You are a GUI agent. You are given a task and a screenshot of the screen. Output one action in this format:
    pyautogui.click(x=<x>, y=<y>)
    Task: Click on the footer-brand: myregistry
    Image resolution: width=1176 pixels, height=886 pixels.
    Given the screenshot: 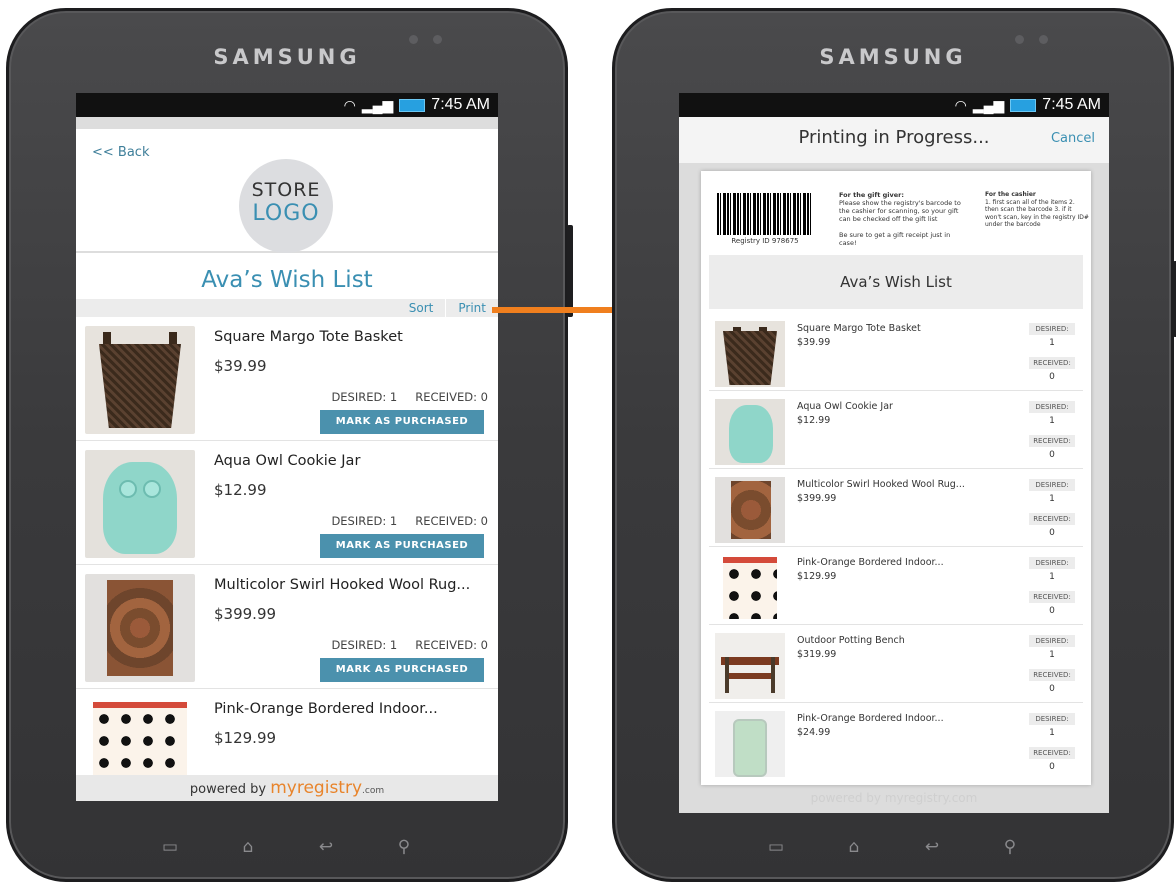 What is the action you would take?
    pyautogui.click(x=316, y=788)
    